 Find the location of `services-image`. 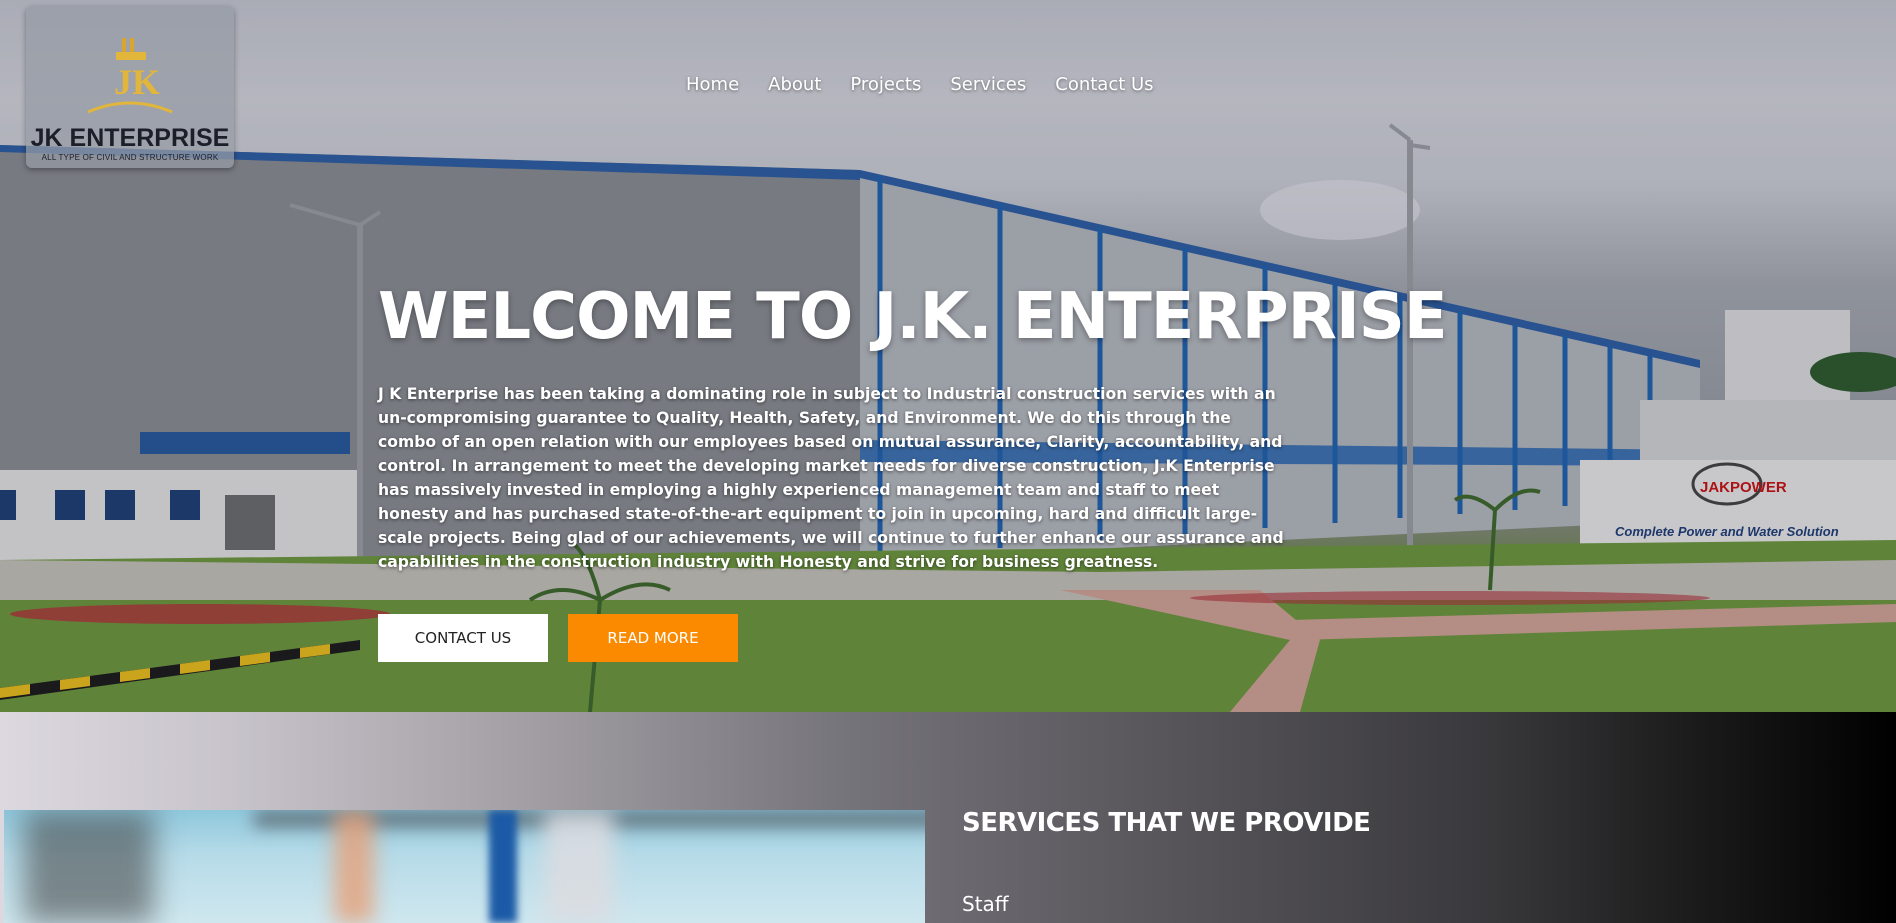

services-image is located at coordinates (464, 866).